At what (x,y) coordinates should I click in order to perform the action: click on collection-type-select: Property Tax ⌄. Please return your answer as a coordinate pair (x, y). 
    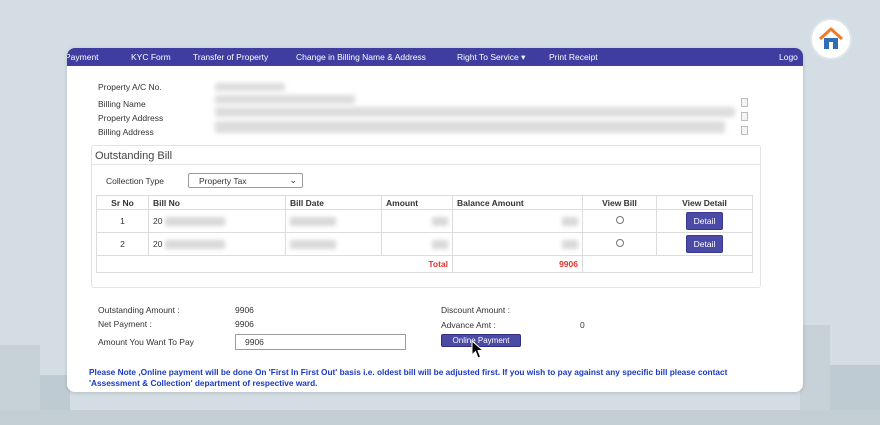
    Looking at the image, I should click on (245, 180).